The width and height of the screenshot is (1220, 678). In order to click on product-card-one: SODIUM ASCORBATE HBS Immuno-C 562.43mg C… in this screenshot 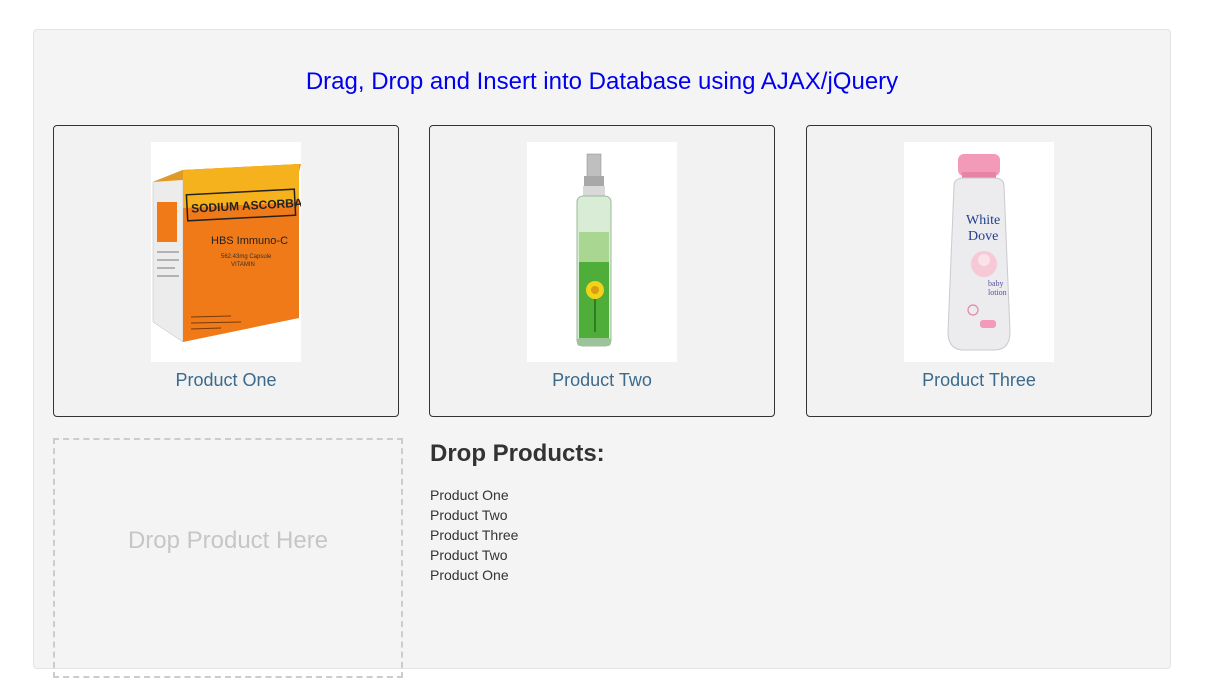, I will do `click(226, 271)`.